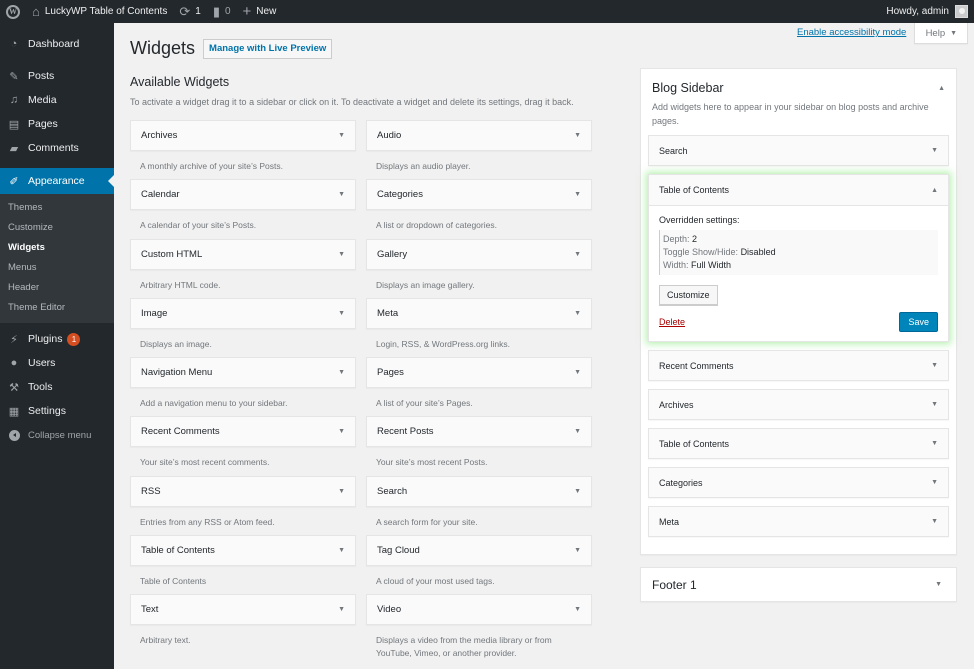  Describe the element at coordinates (57, 228) in the screenshot. I see `submenu-item-customize: Customize` at that location.